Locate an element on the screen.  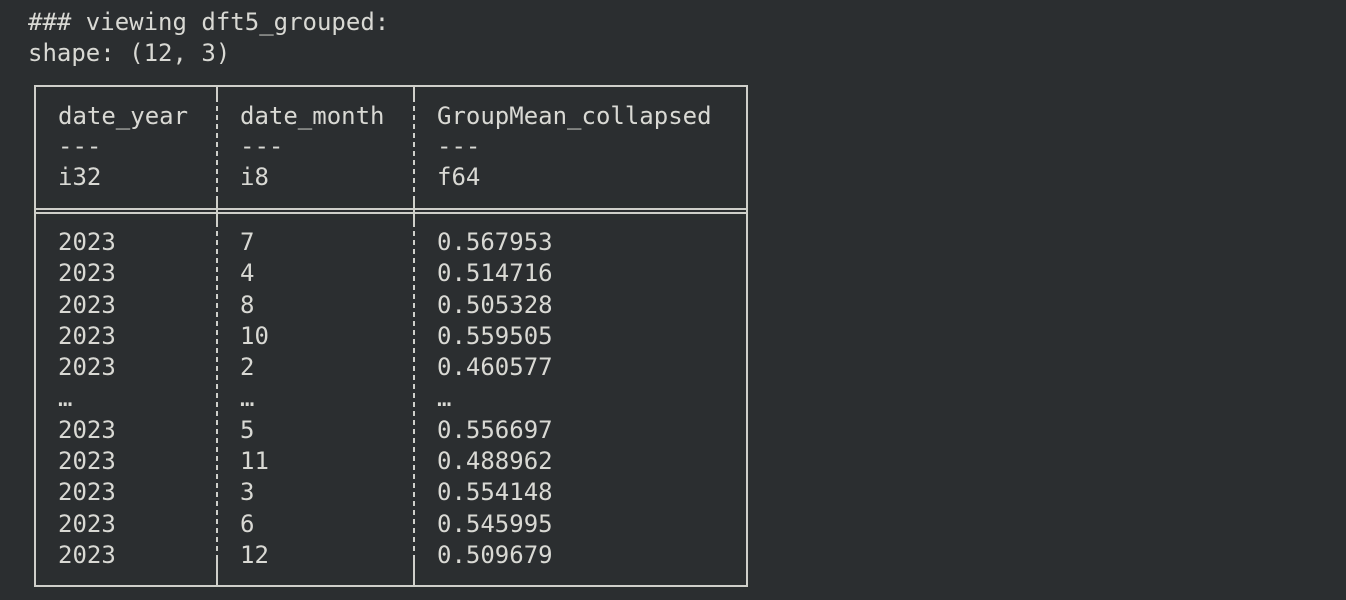
table-row: 2023 8 0.505328 is located at coordinates (391, 305).